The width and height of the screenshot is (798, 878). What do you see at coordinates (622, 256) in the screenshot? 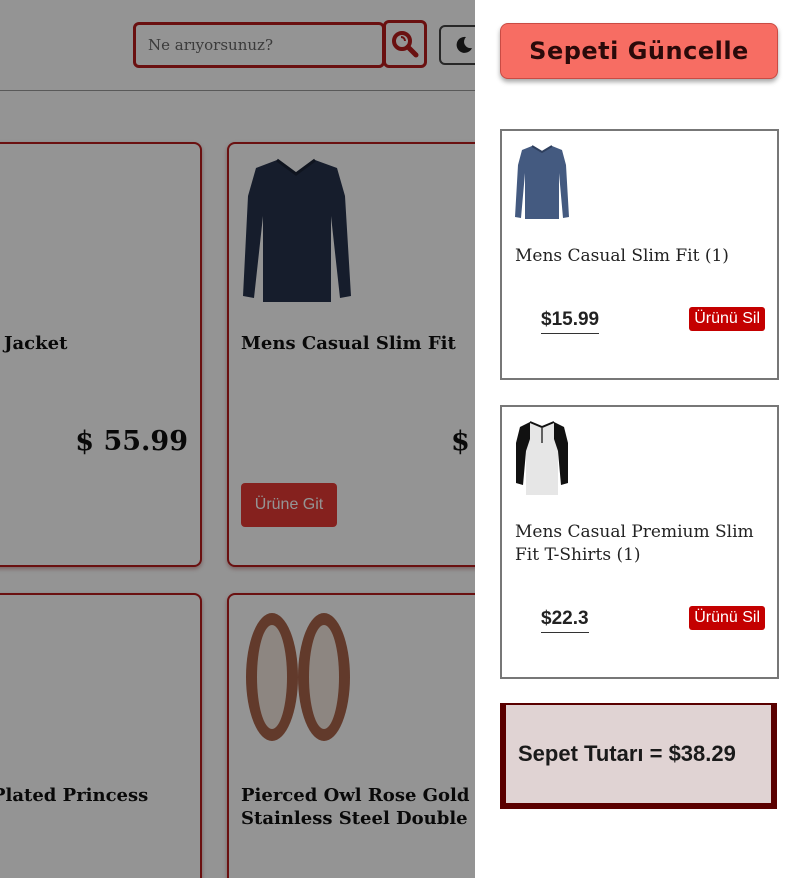
I see `cart-item-name: Mens Casual Slim Fit (1)` at bounding box center [622, 256].